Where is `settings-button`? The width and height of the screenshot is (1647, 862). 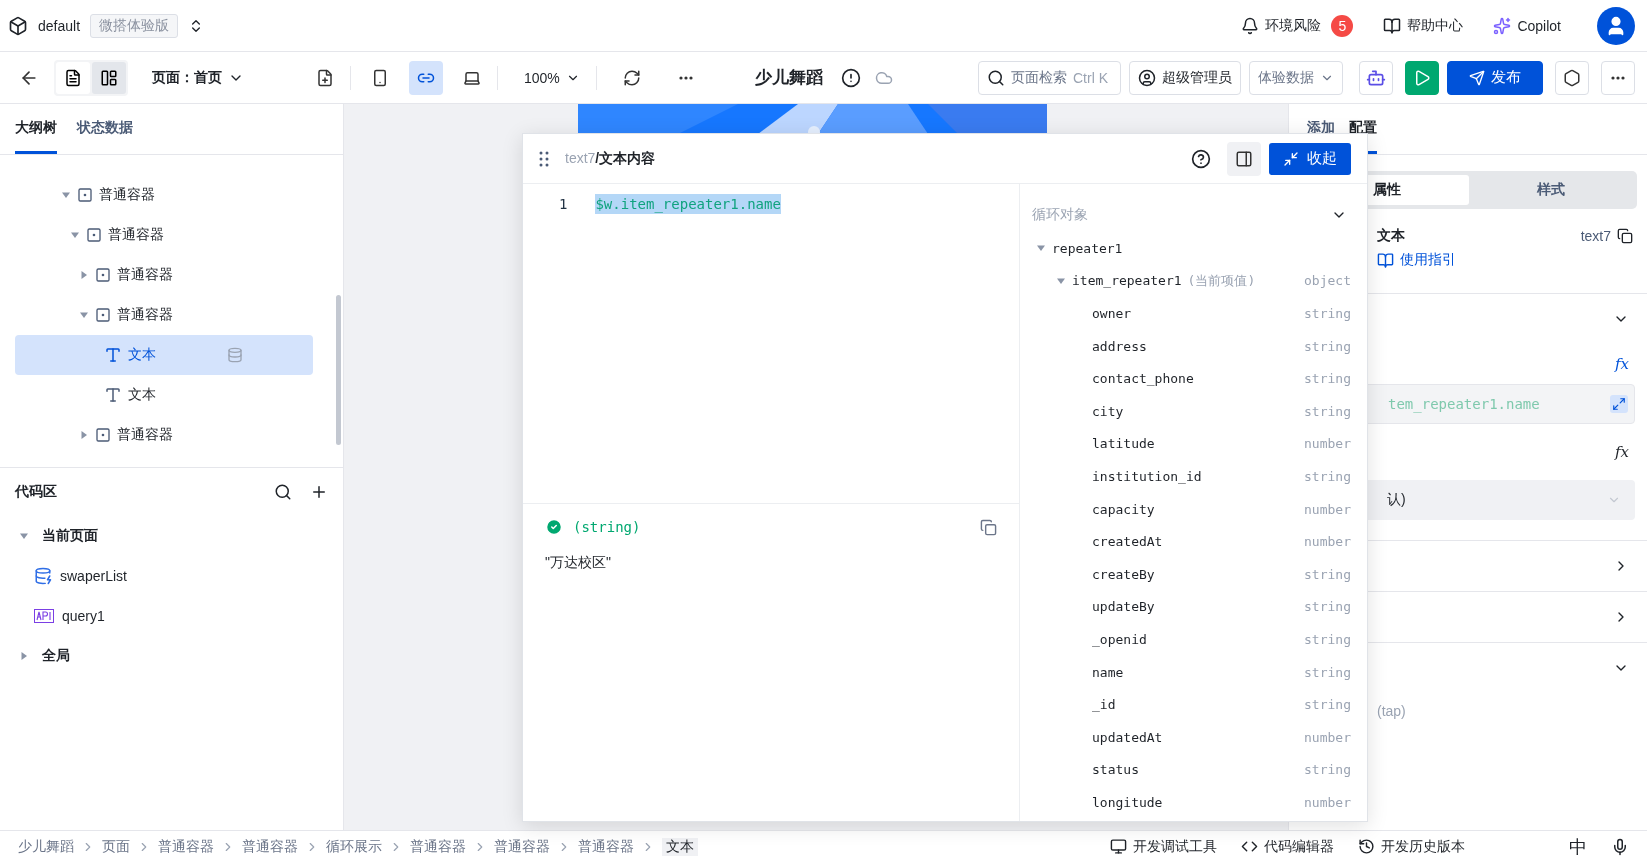
settings-button is located at coordinates (1572, 77).